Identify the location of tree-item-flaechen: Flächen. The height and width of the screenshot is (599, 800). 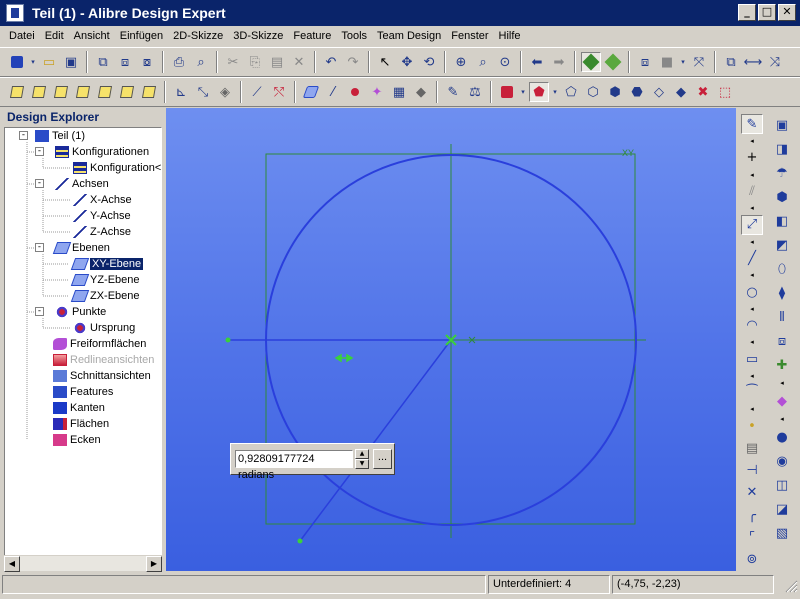
(81, 424).